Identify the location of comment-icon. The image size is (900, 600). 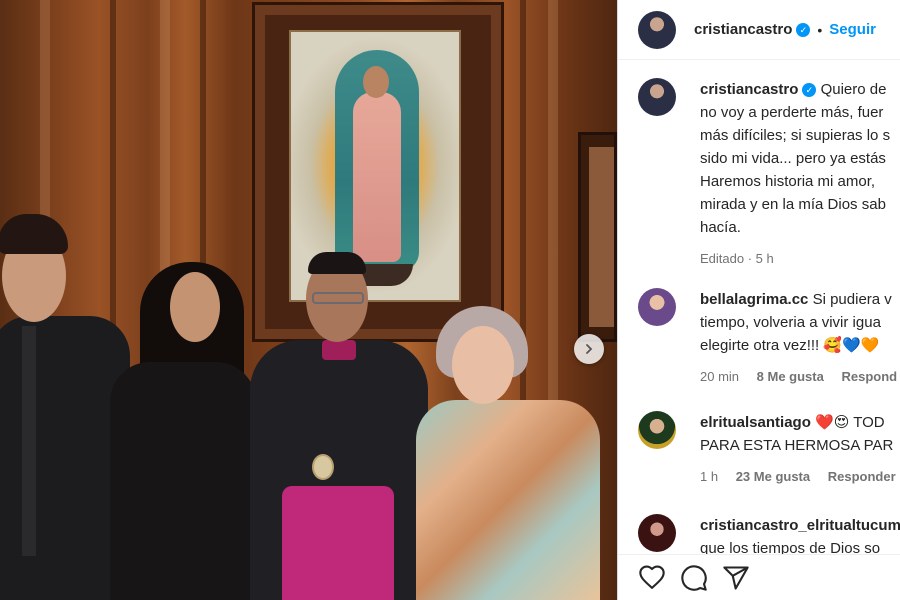
(694, 578).